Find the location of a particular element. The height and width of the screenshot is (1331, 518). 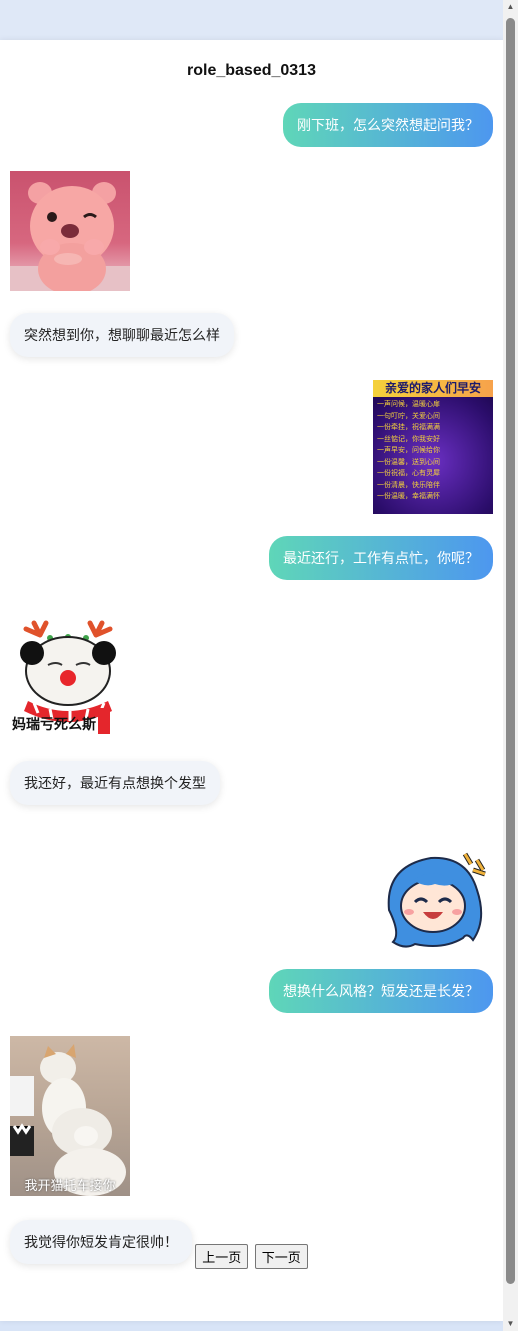

text-bubble: 突然想到你，想聊聊最近怎么样 is located at coordinates (122, 335).